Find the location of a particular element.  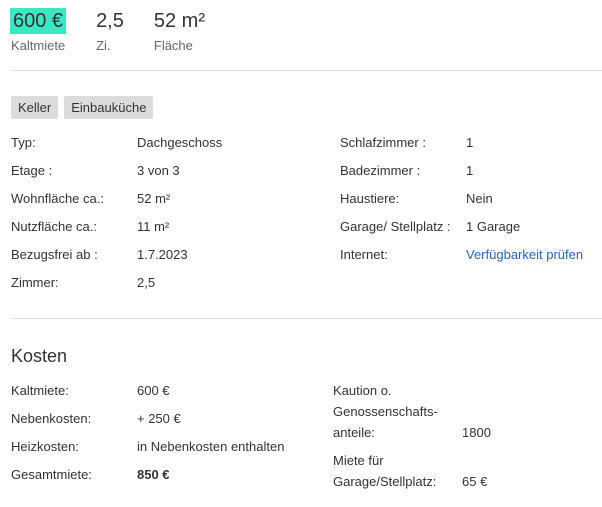

cost-key: Kaution o. Genossenschafts- anteile: is located at coordinates (385, 411).